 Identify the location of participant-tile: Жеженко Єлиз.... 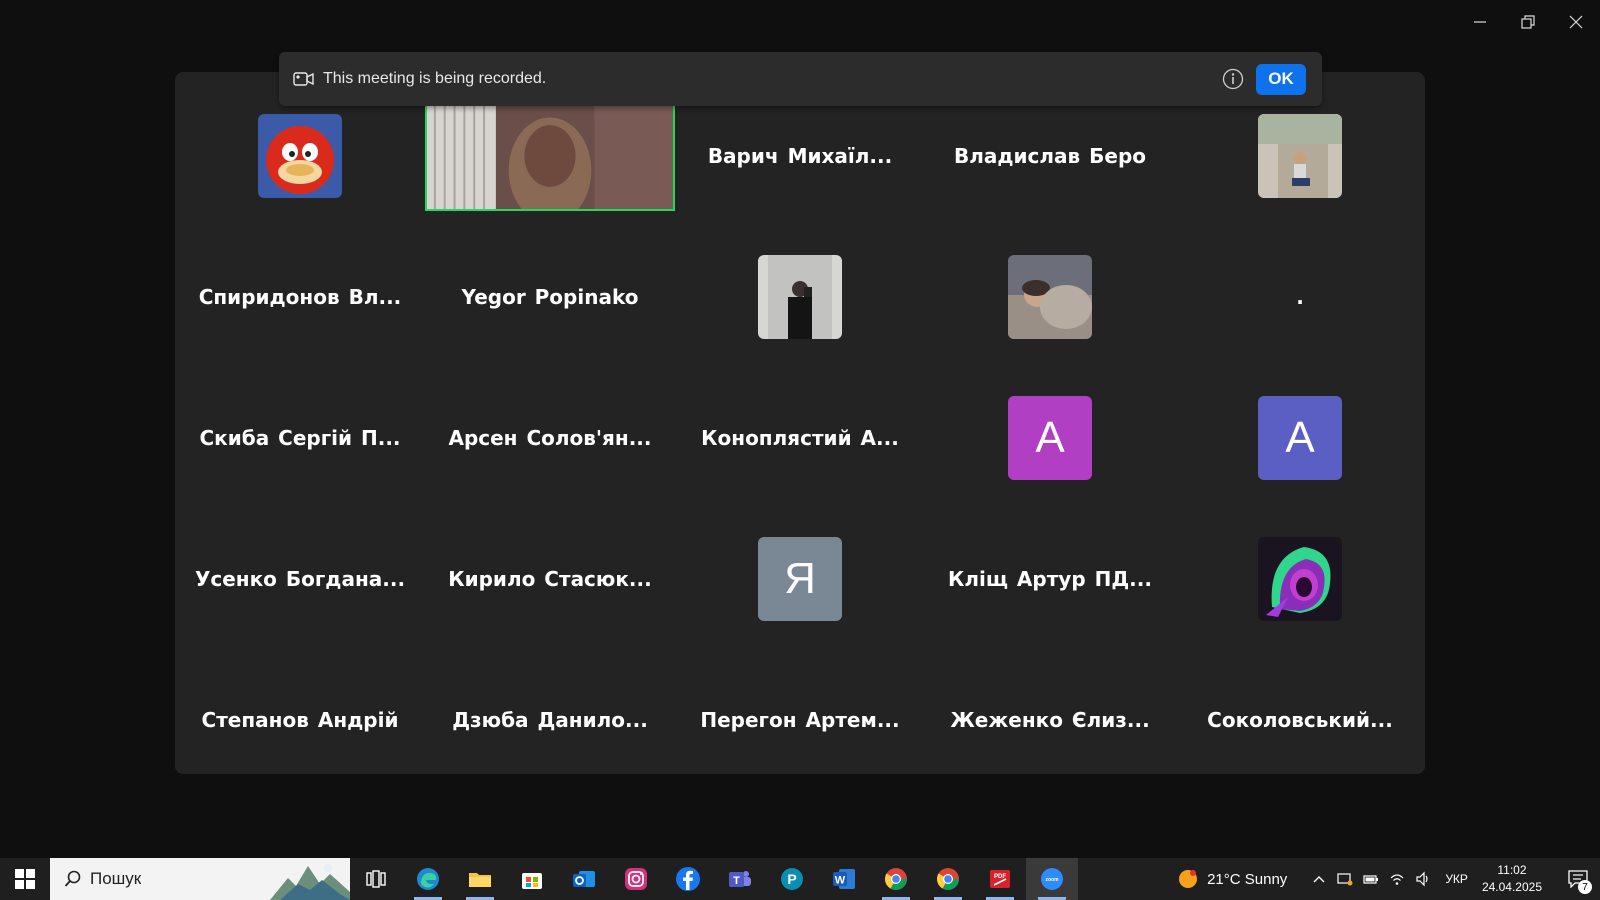
(1050, 720).